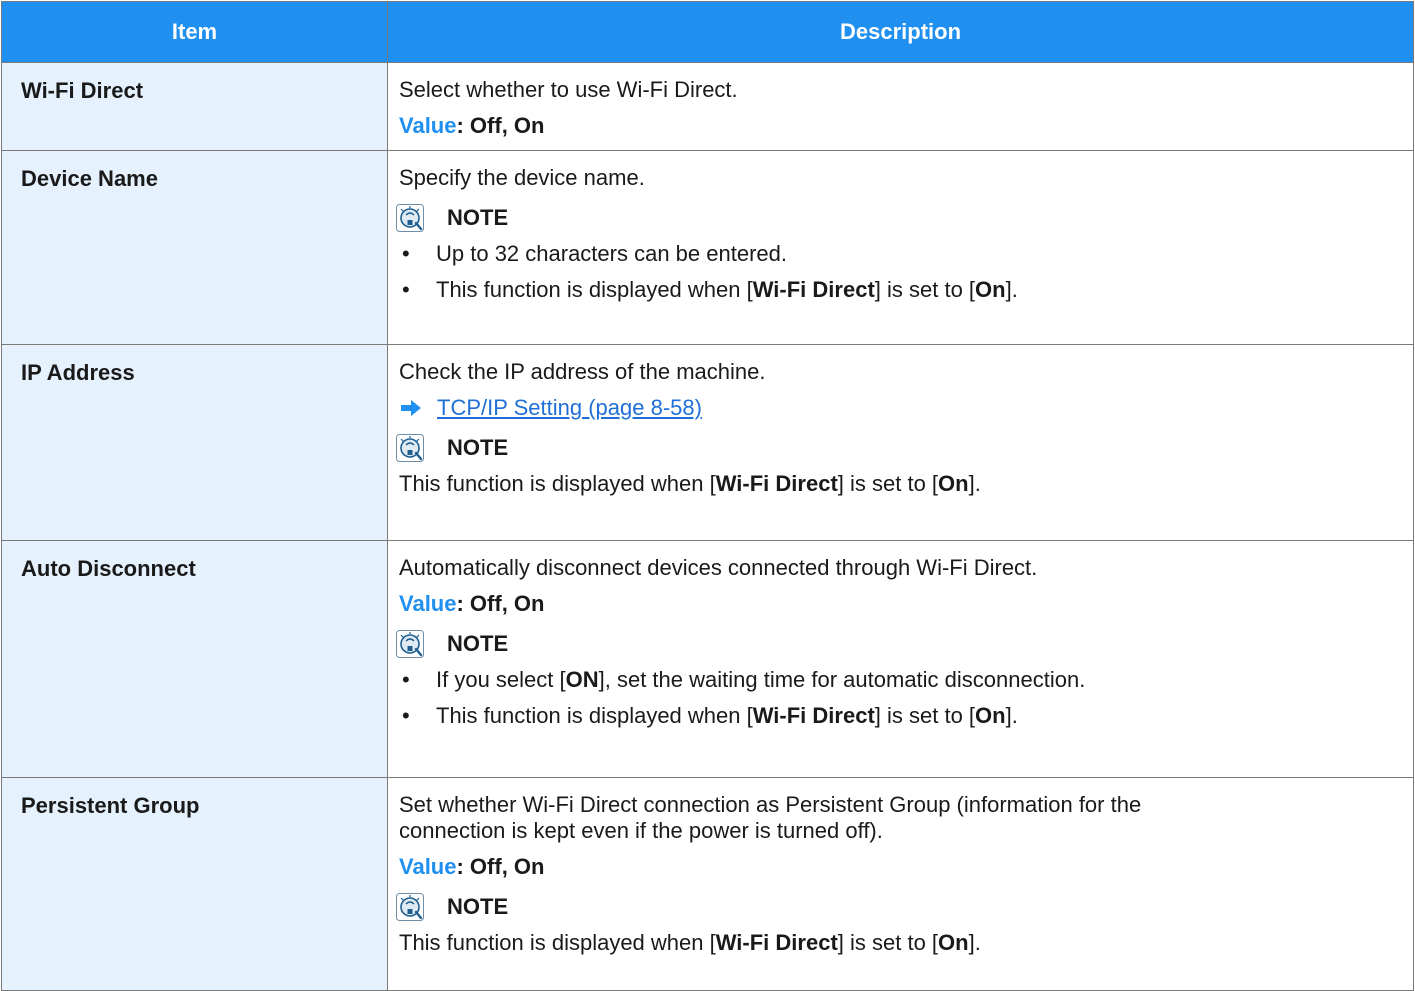 The image size is (1415, 991). What do you see at coordinates (194, 106) in the screenshot?
I see `item-name: Wi-Fi Direct` at bounding box center [194, 106].